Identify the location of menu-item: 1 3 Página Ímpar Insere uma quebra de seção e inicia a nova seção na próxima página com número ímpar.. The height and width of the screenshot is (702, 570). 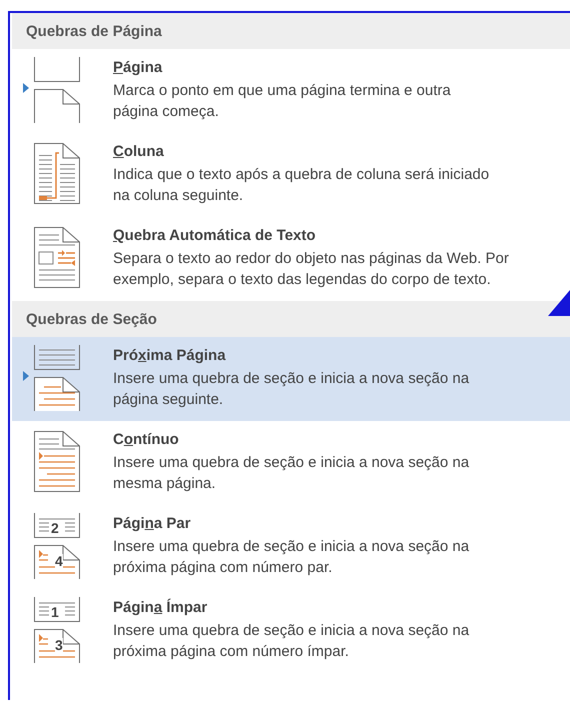
(291, 631).